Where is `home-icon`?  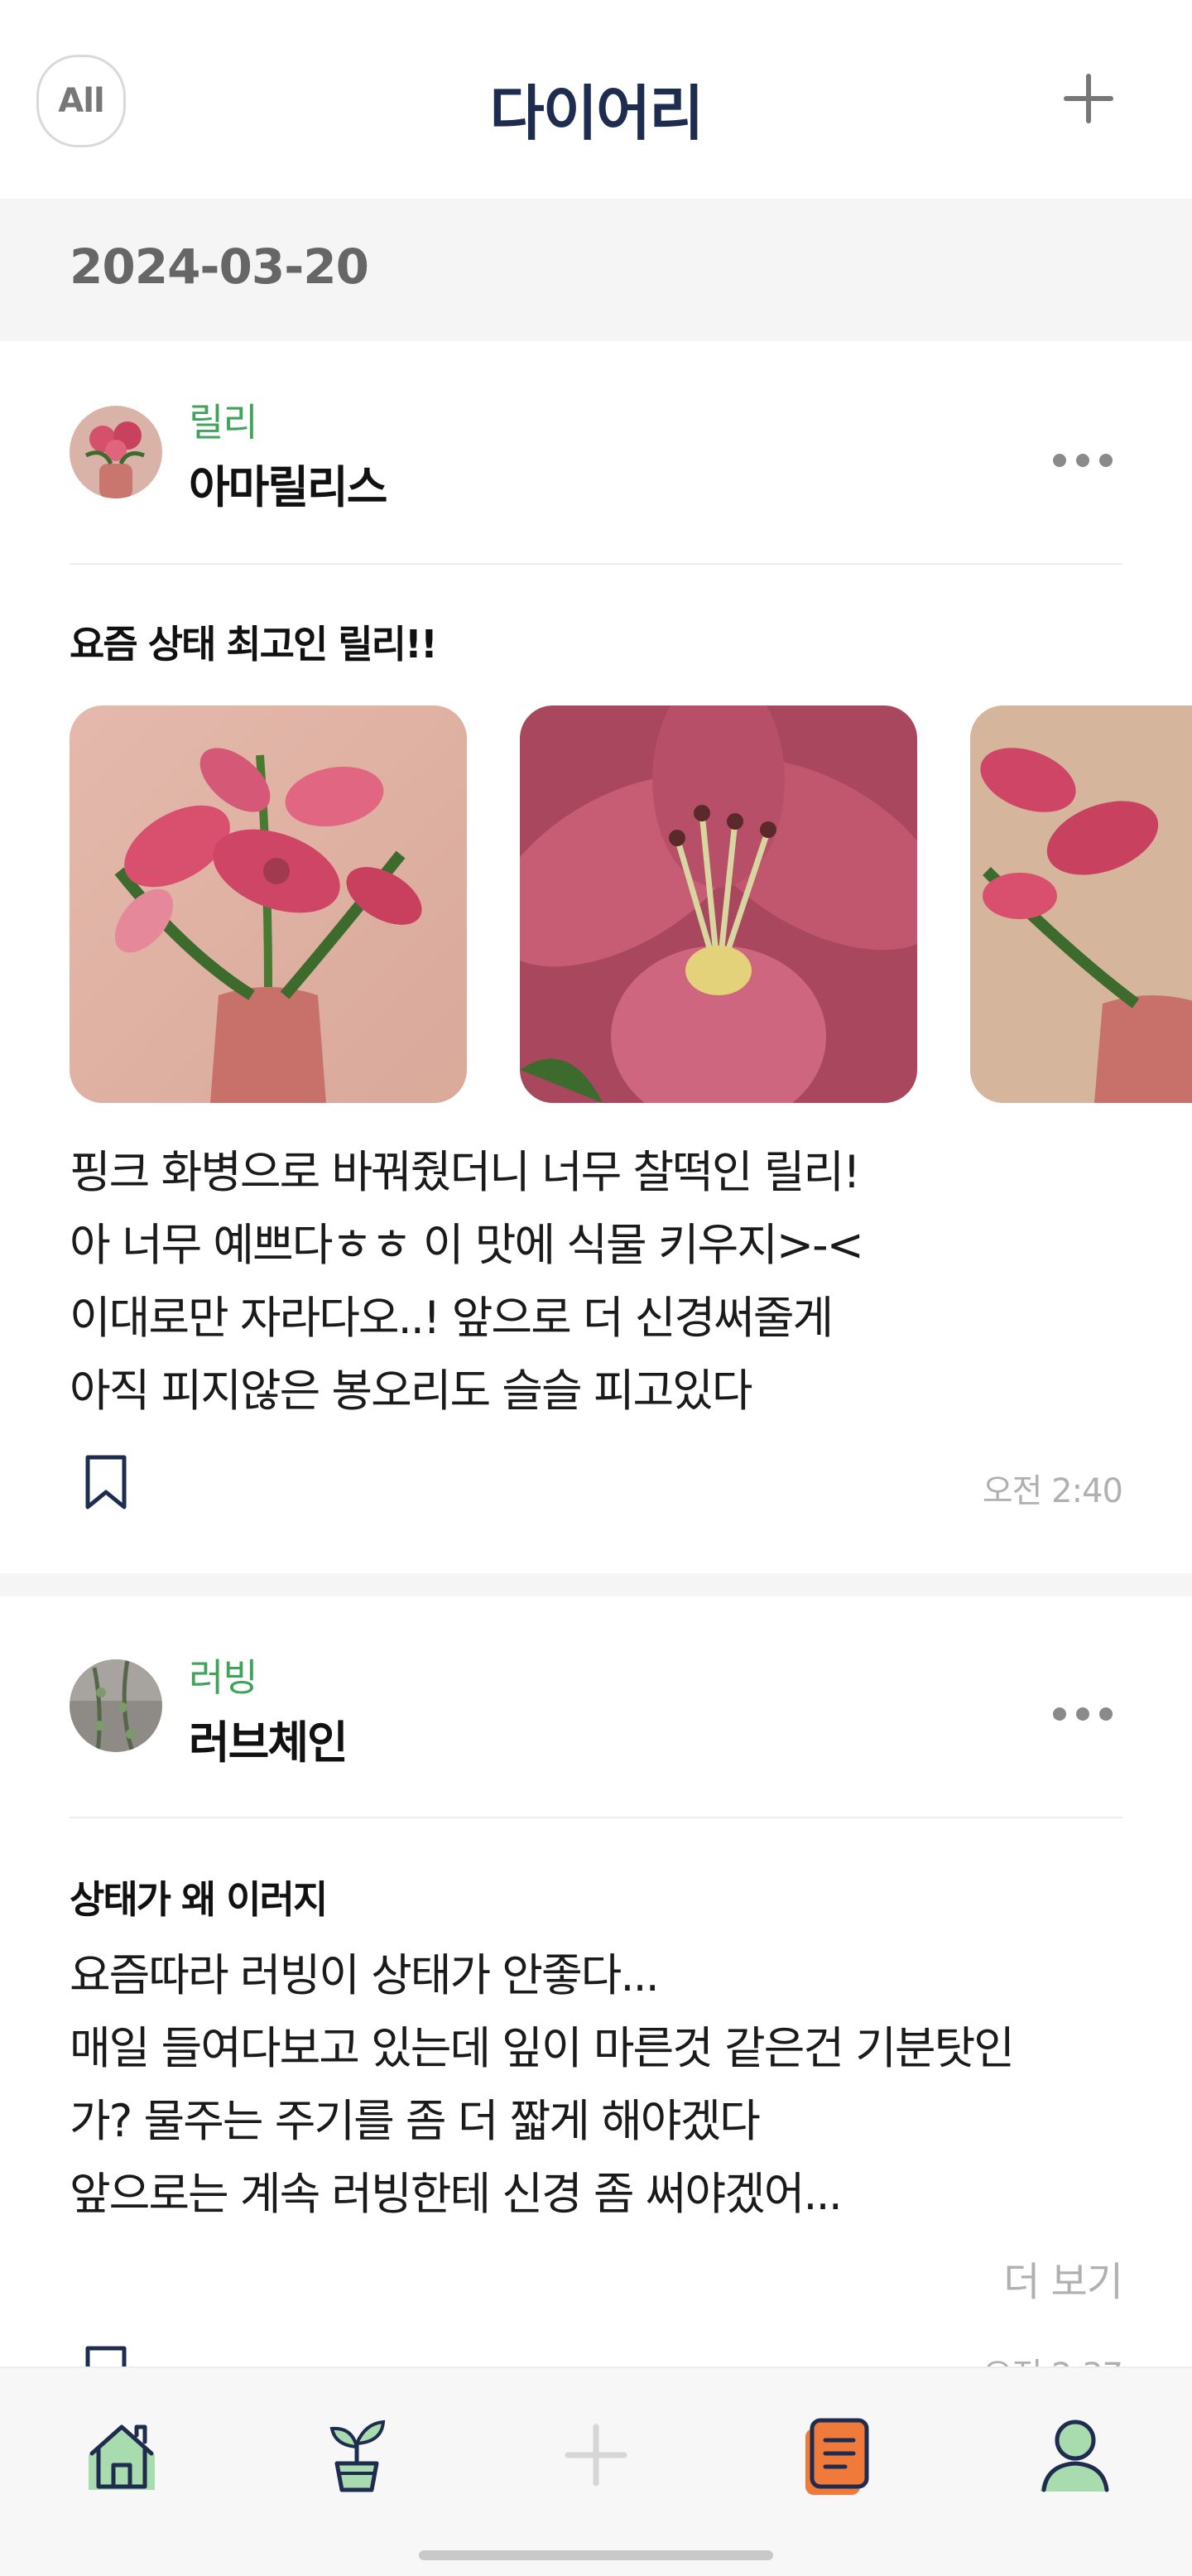 home-icon is located at coordinates (122, 2457).